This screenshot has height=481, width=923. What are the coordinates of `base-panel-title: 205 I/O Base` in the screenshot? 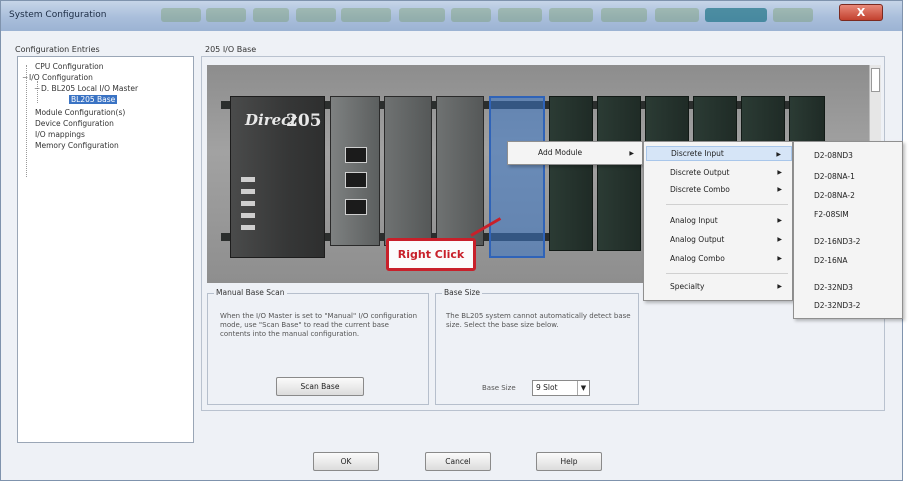 It's located at (231, 49).